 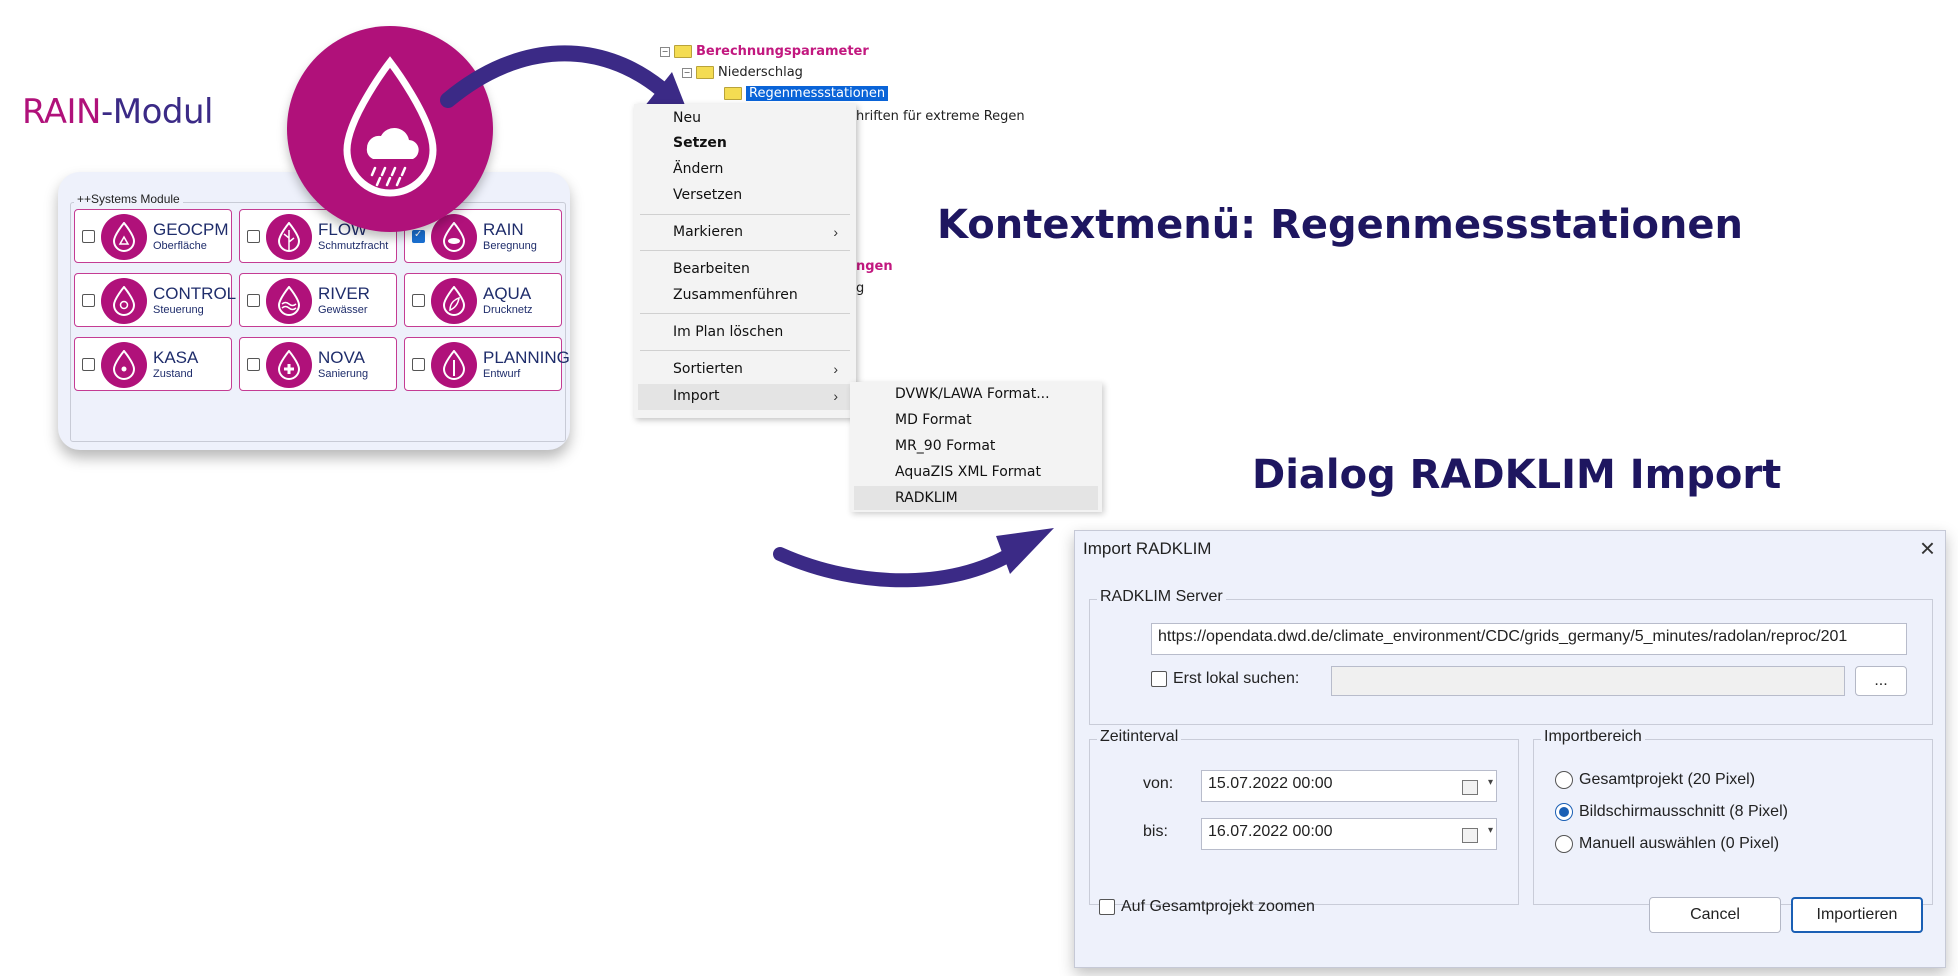 What do you see at coordinates (1161, 597) in the screenshot?
I see `server-legend: RADKLIM Server` at bounding box center [1161, 597].